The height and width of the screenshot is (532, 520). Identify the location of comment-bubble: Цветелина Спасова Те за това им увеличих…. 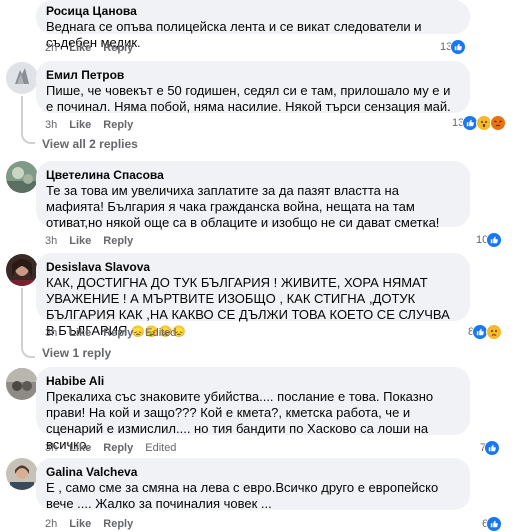
(253, 195).